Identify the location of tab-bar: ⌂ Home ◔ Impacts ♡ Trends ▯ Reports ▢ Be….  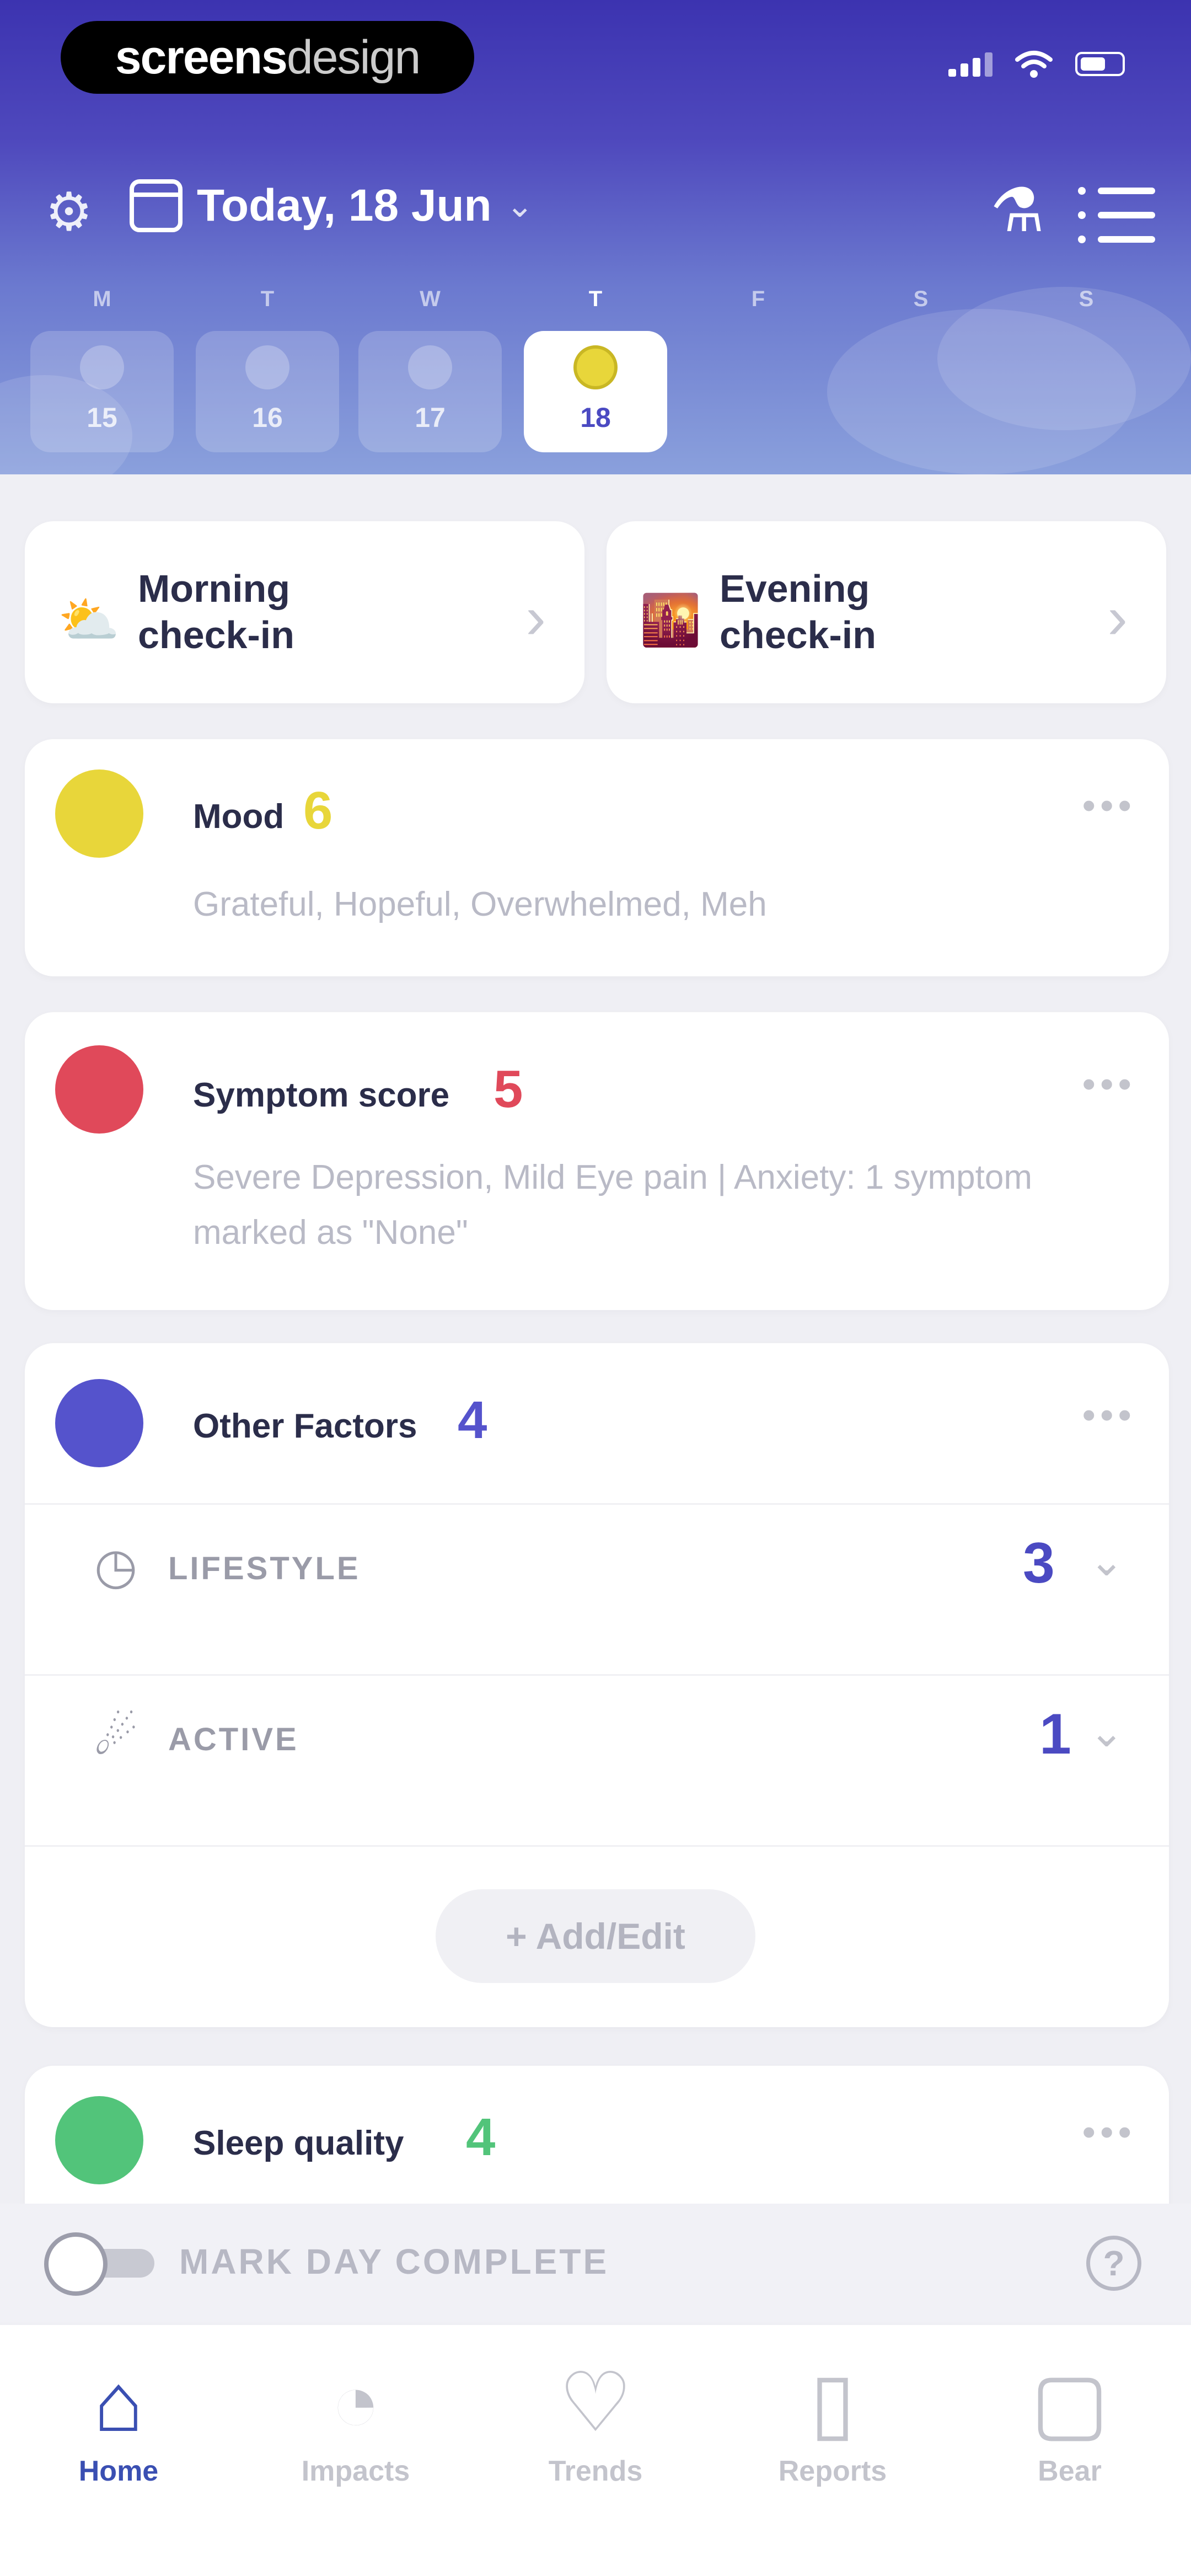
(595, 2450).